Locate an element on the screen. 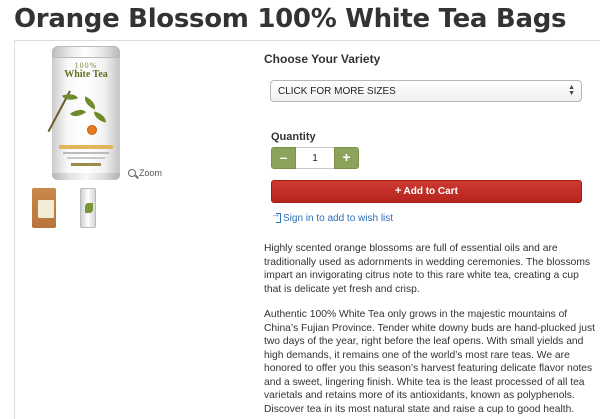 The height and width of the screenshot is (419, 600). tin-mark is located at coordinates (89, 208).